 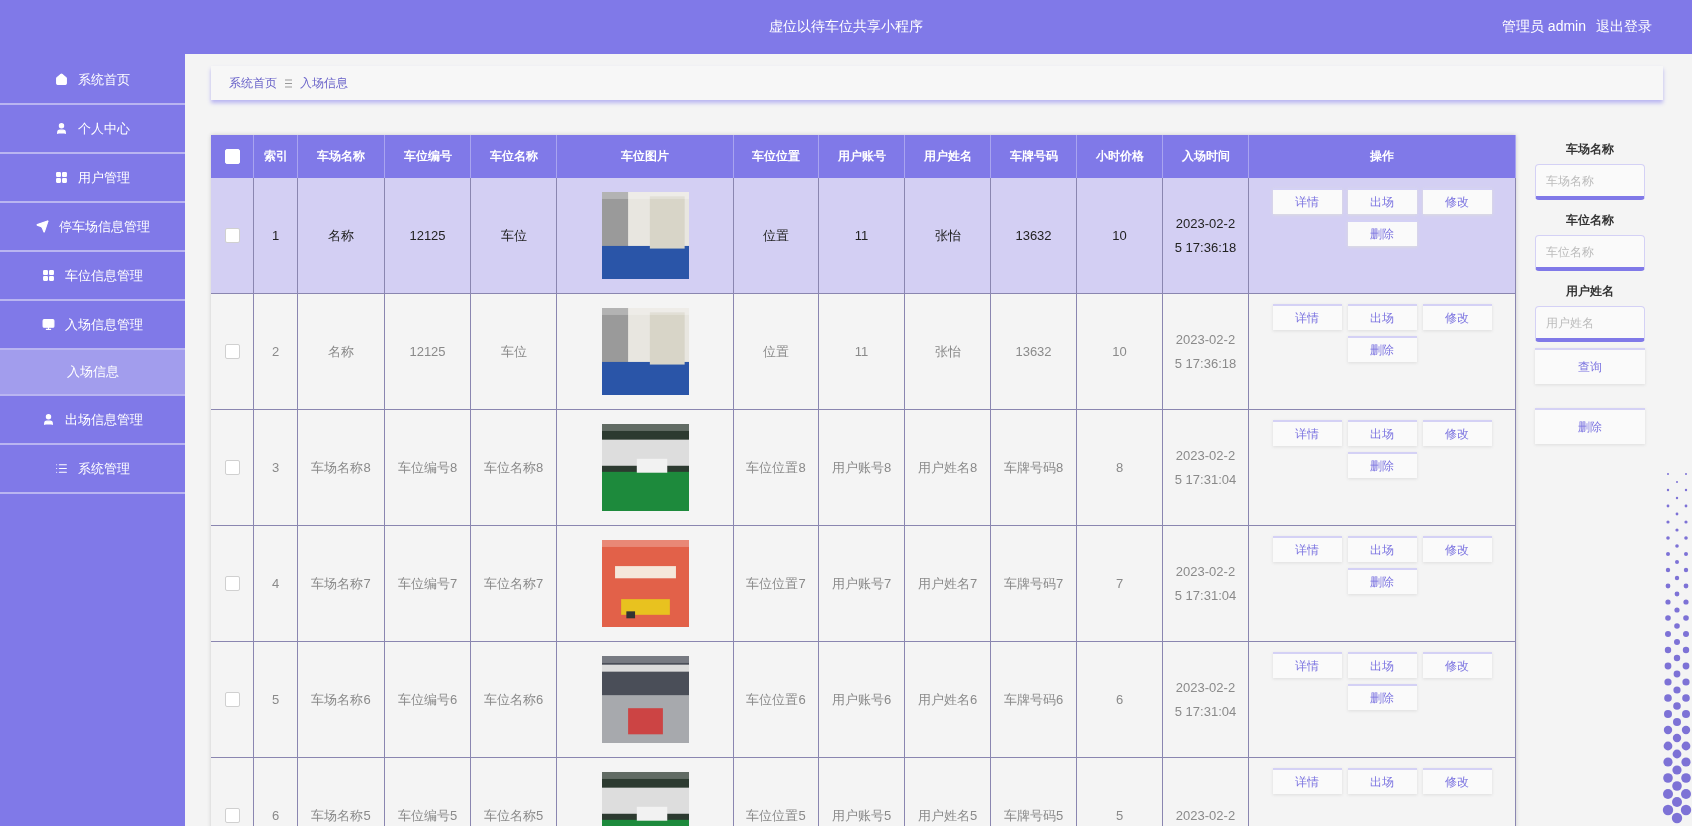 What do you see at coordinates (1590, 324) in the screenshot?
I see `search-field: 用户姓名` at bounding box center [1590, 324].